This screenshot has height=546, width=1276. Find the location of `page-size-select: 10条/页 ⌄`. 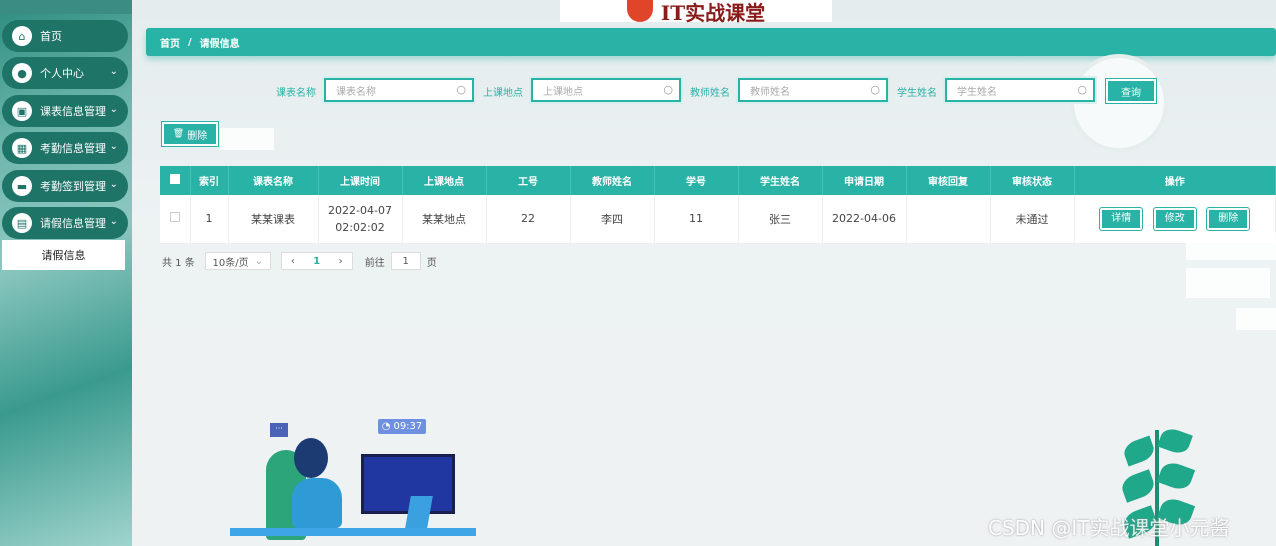

page-size-select: 10条/页 ⌄ is located at coordinates (237, 261).